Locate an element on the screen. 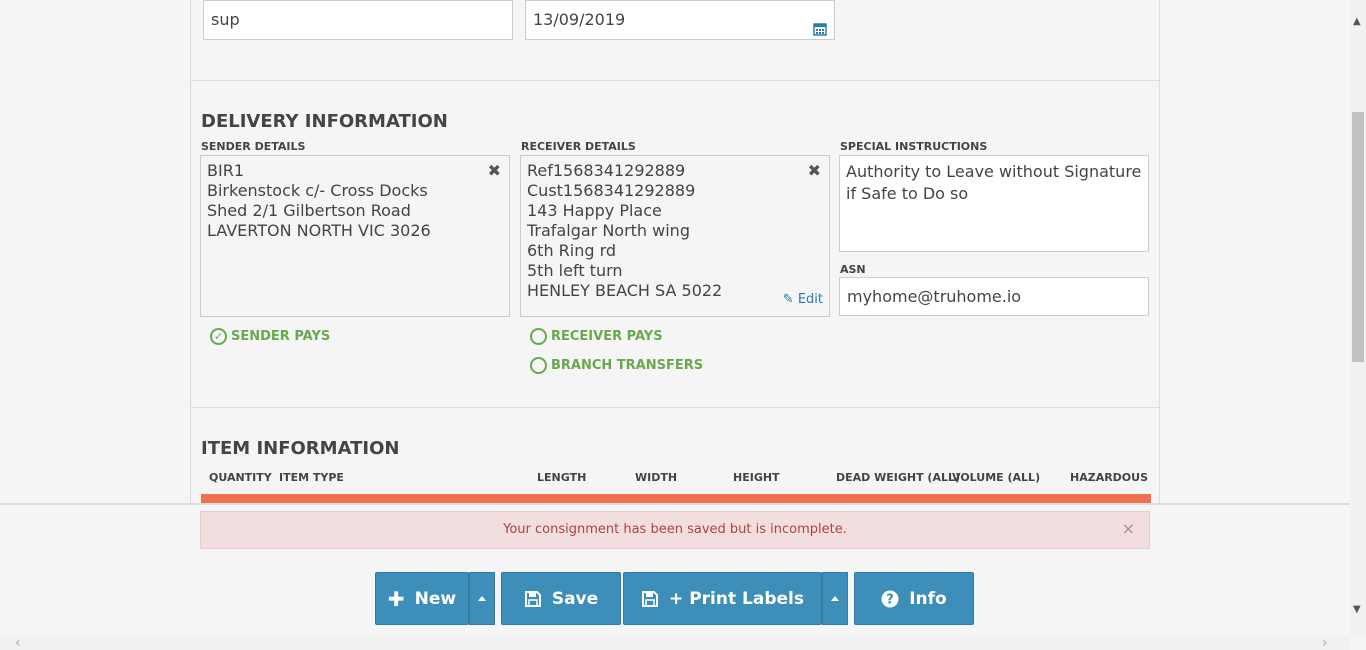  reference-input: sup is located at coordinates (358, 20).